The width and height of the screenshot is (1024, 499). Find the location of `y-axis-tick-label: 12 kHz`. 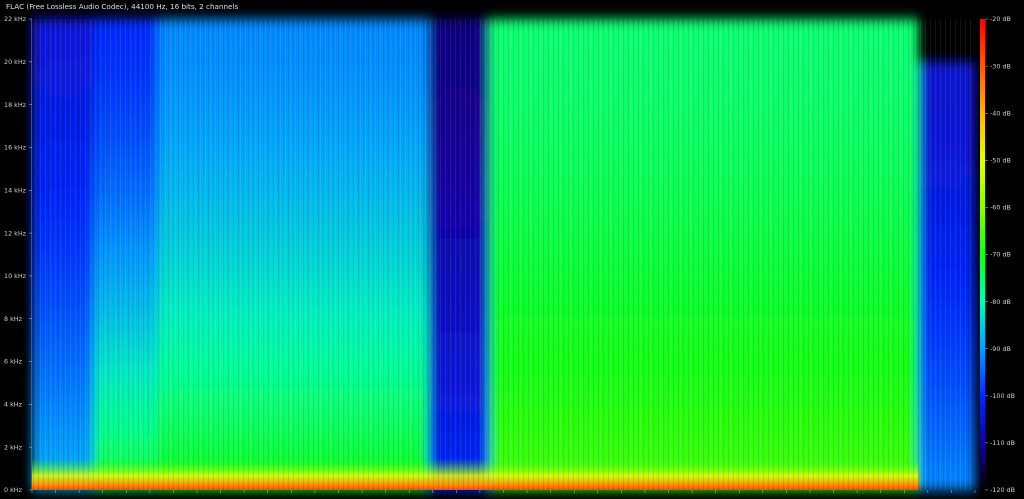

y-axis-tick-label: 12 kHz is located at coordinates (15, 233).